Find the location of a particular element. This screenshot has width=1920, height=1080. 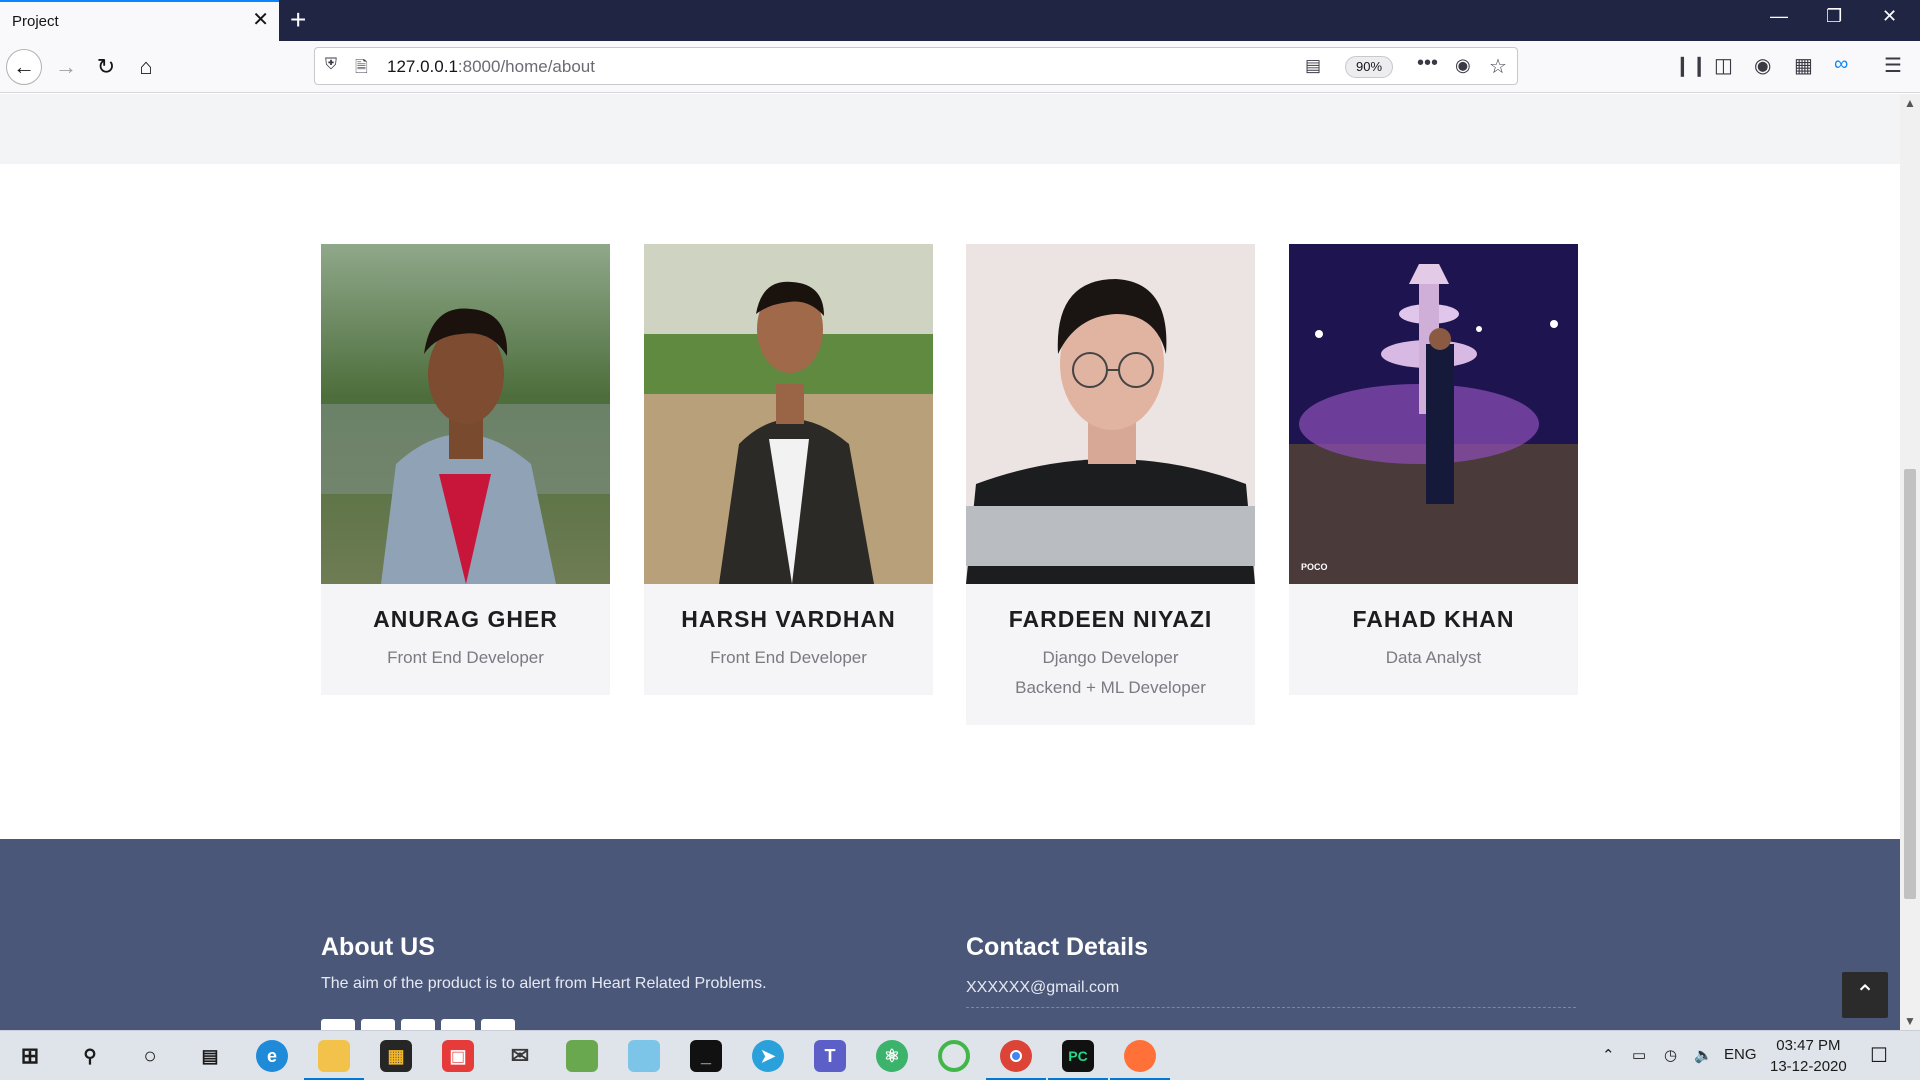

notifications-icon: ☐ is located at coordinates (1879, 1055).